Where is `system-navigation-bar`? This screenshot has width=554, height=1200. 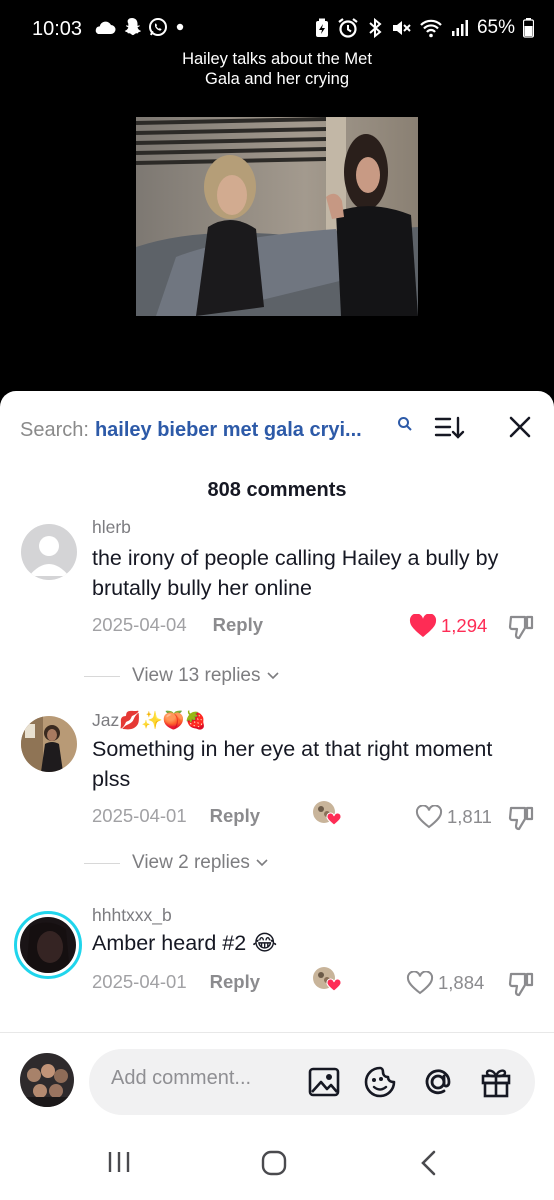
system-navigation-bar is located at coordinates (277, 1163).